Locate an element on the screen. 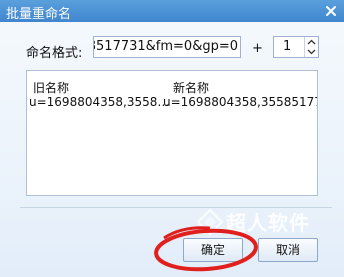 The height and width of the screenshot is (277, 344). chevron-up-icon is located at coordinates (311, 42).